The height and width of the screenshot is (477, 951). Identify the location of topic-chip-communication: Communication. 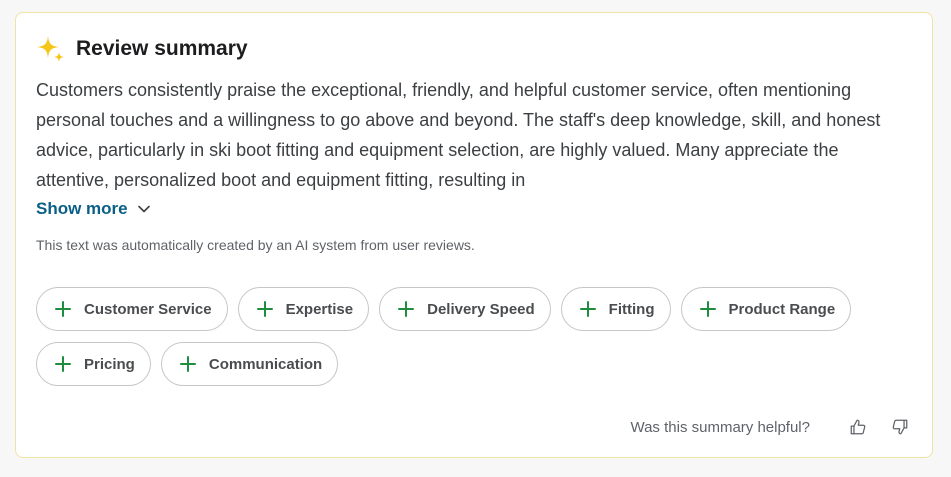
(249, 364).